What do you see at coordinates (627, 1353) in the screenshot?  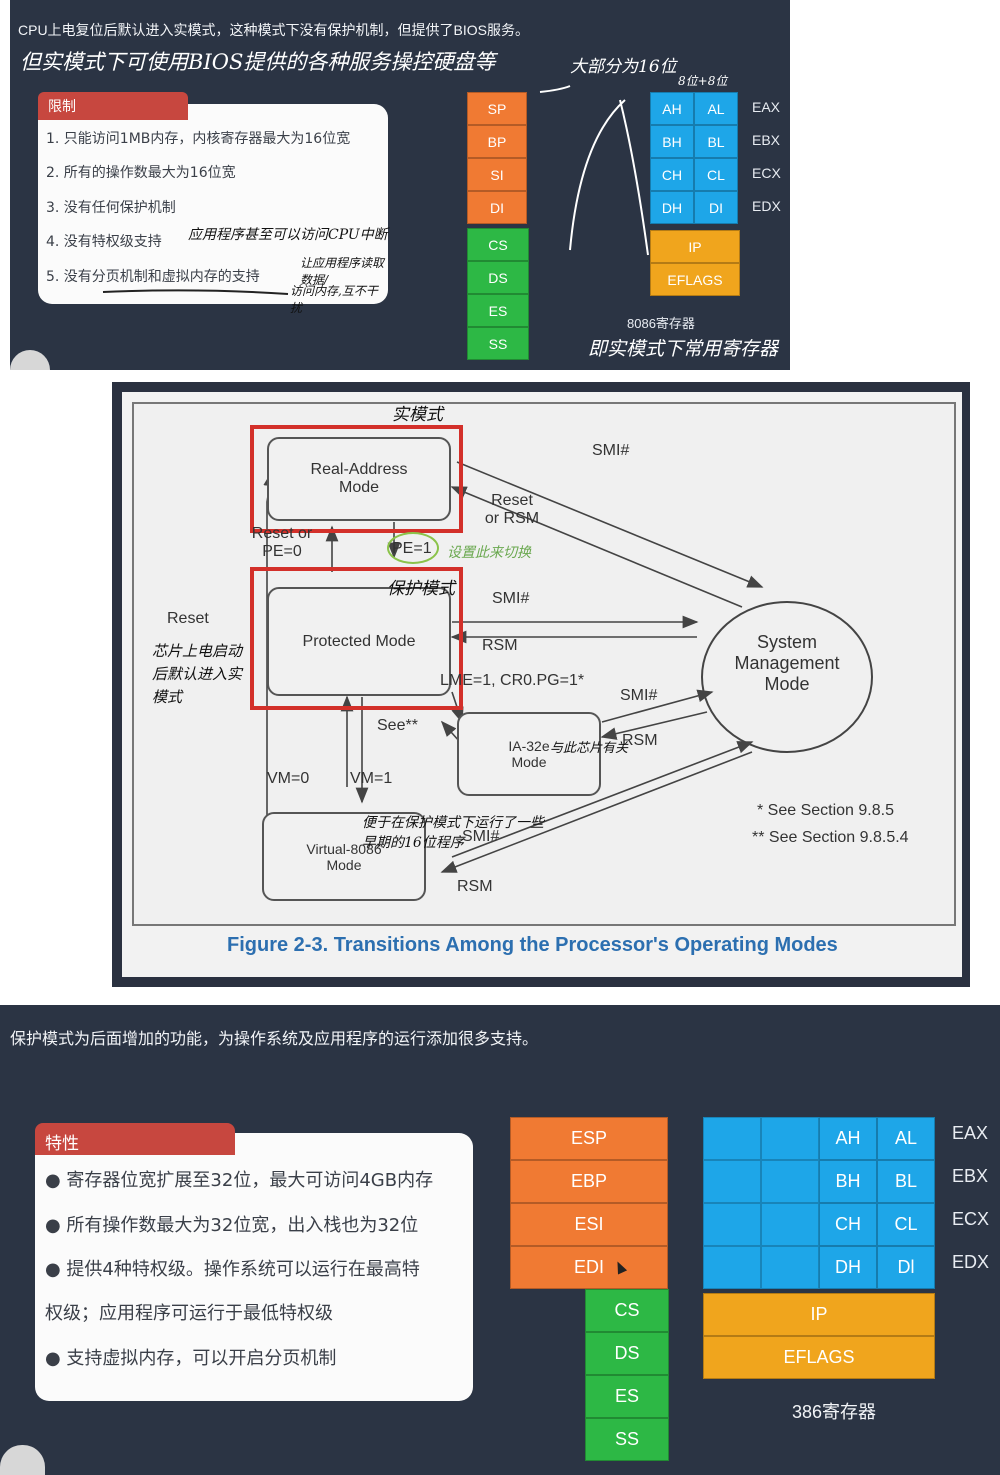 I see `register-ds-386: DS` at bounding box center [627, 1353].